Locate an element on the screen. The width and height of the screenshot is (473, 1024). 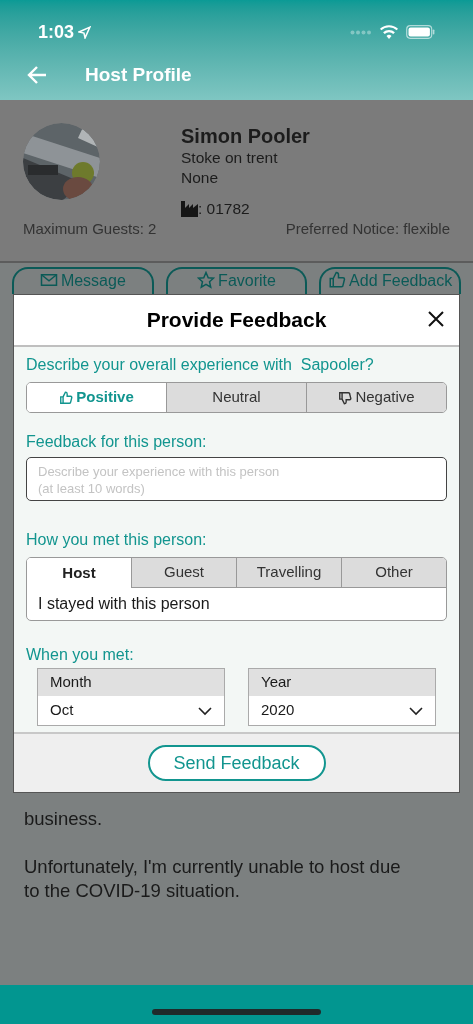
rating-option: Neutral is located at coordinates (236, 397).